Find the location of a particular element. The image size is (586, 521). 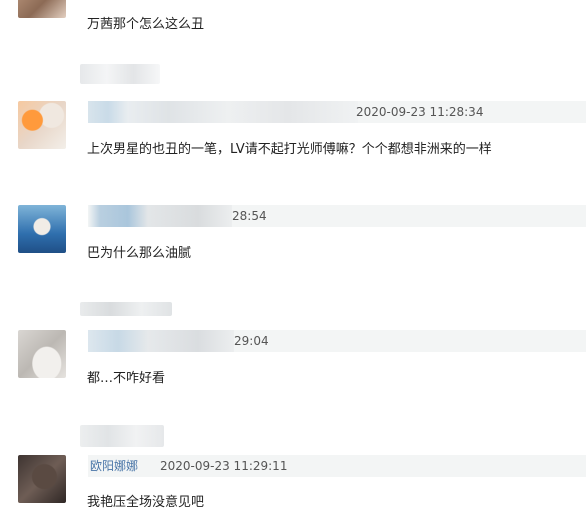

comment-text: 万茜那个怎么这么丑 is located at coordinates (146, 24).